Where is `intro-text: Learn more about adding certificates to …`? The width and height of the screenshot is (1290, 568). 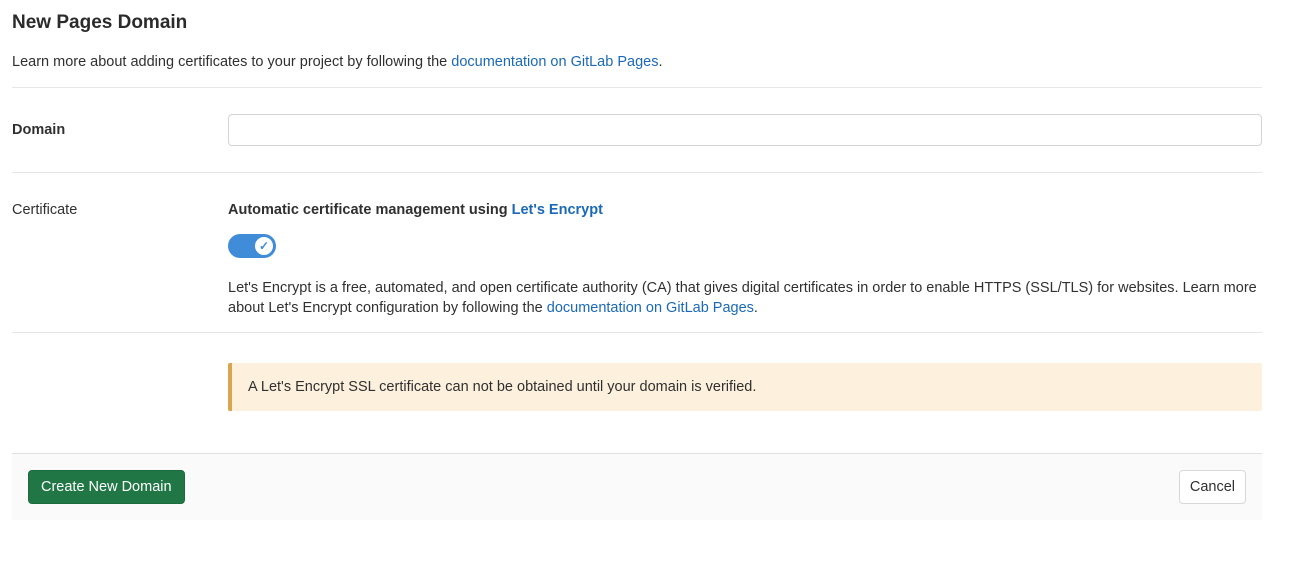 intro-text: Learn more about adding certificates to … is located at coordinates (637, 62).